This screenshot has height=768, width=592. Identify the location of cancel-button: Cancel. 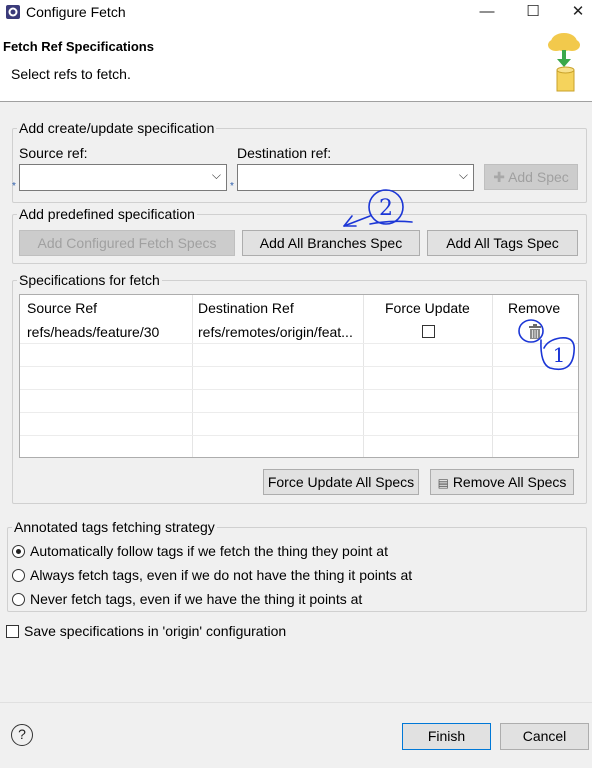
(544, 736).